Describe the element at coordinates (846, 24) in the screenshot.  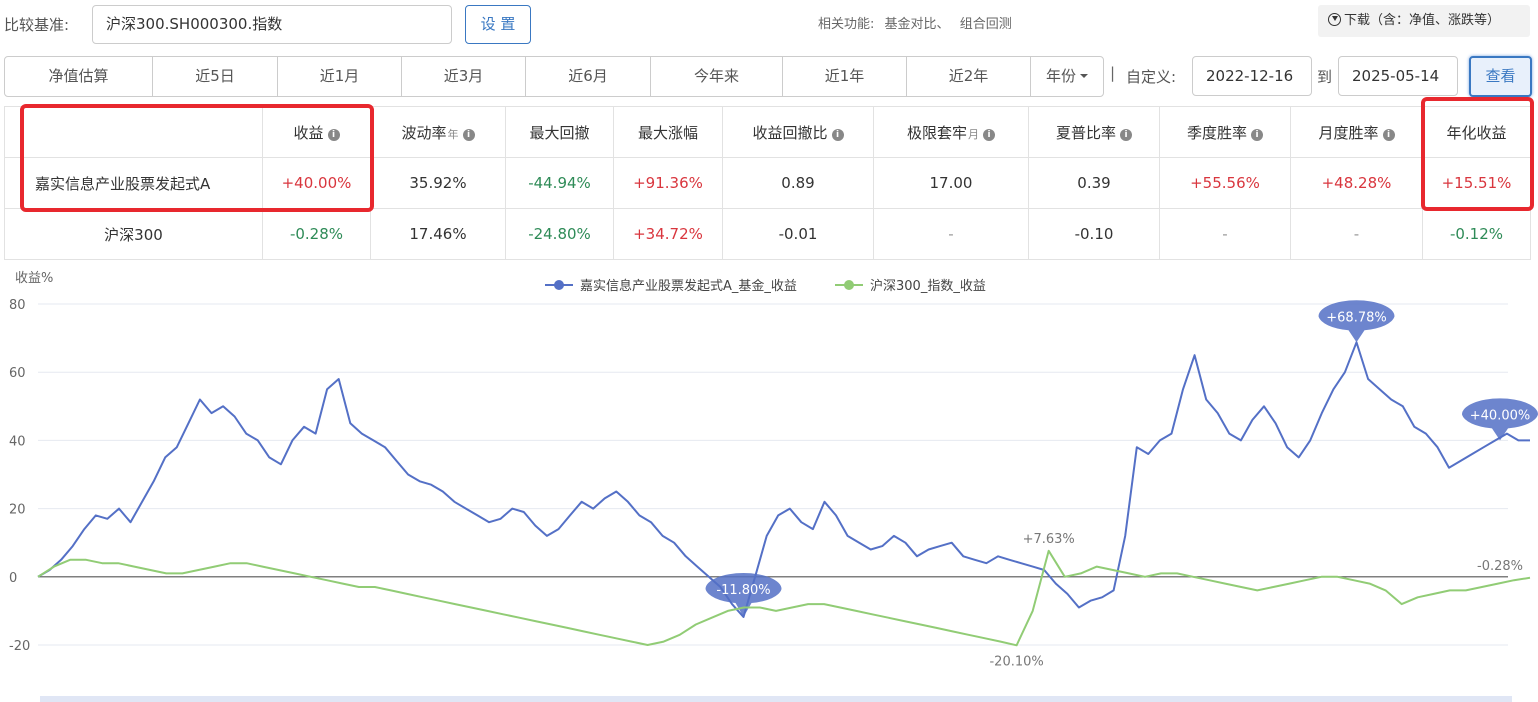
I see `related-label: 相关功能:` at that location.